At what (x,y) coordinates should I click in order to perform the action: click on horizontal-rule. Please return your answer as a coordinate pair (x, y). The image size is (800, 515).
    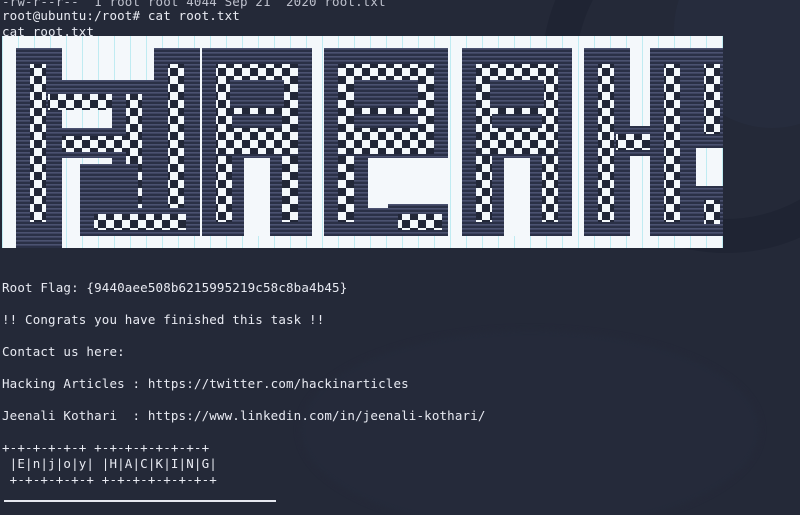
    Looking at the image, I should click on (140, 501).